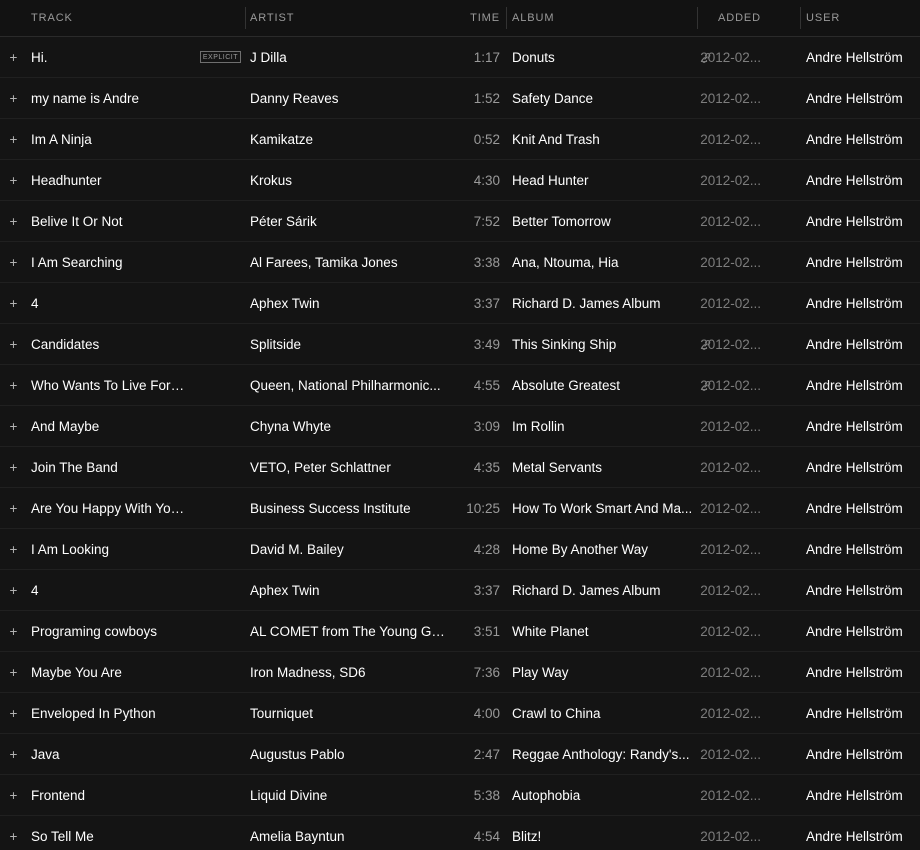 Image resolution: width=920 pixels, height=850 pixels. I want to click on track-album: Ana, Ntouma, Hia, so click(603, 262).